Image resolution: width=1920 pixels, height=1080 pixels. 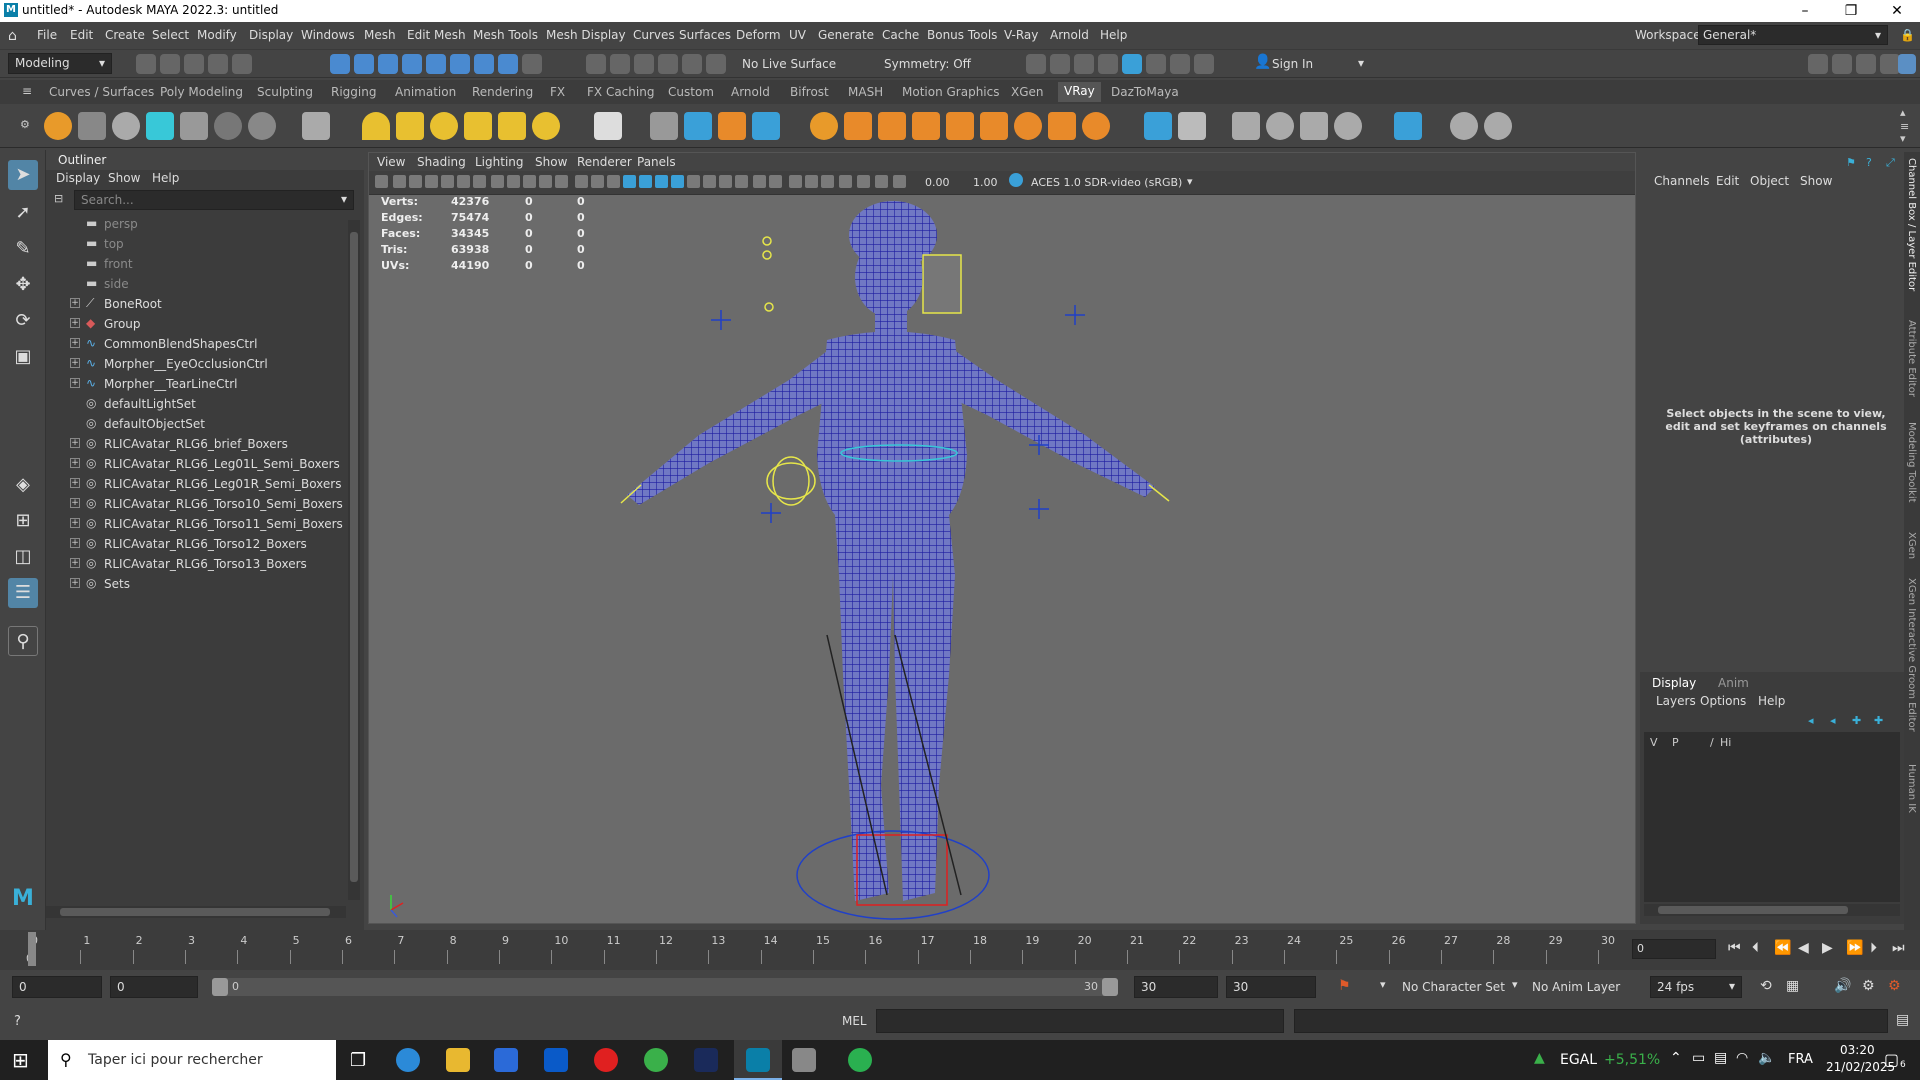 What do you see at coordinates (410, 126) in the screenshot?
I see `vray-spot-light-icon` at bounding box center [410, 126].